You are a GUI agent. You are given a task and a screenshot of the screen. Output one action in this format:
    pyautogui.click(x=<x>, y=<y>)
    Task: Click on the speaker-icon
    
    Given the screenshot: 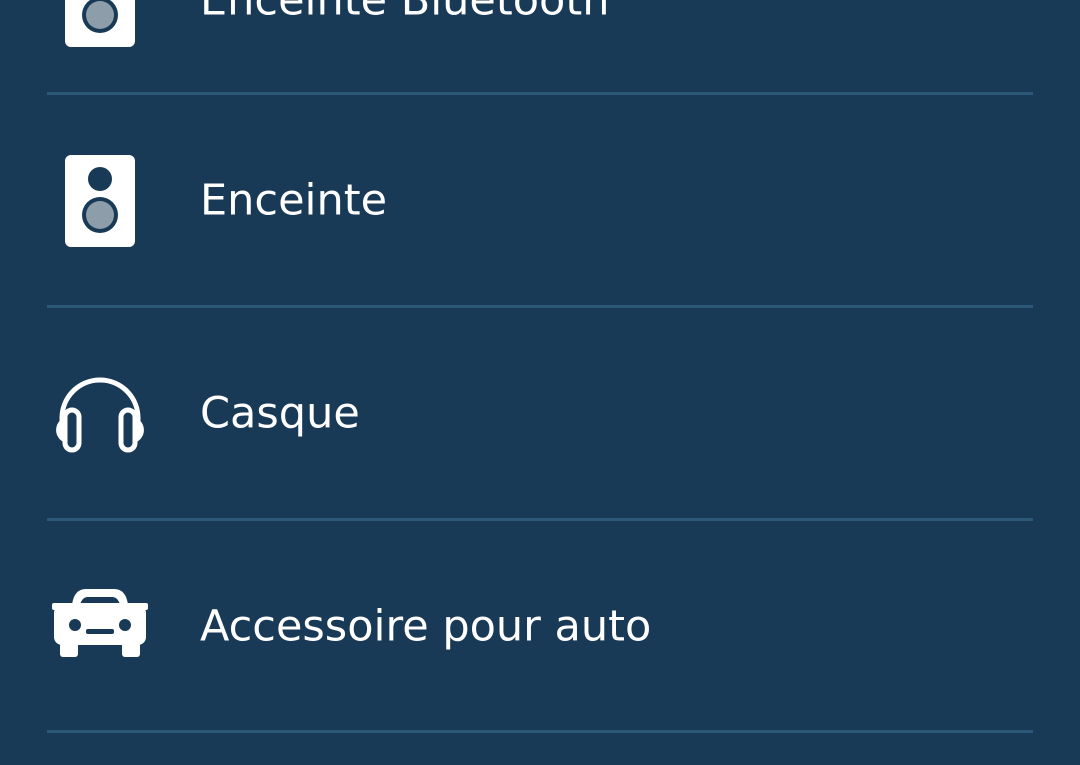 What is the action you would take?
    pyautogui.click(x=100, y=201)
    